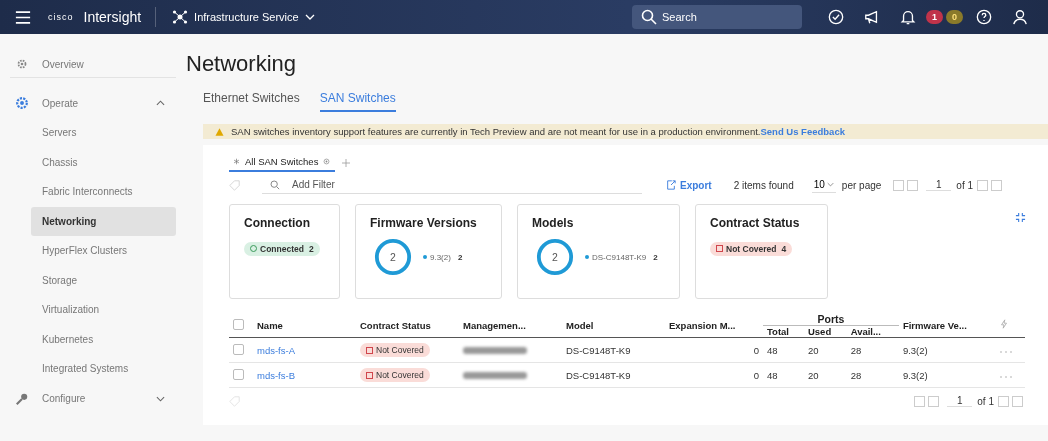 The image size is (1048, 441). Describe the element at coordinates (689, 185) in the screenshot. I see `export-button: Export` at that location.